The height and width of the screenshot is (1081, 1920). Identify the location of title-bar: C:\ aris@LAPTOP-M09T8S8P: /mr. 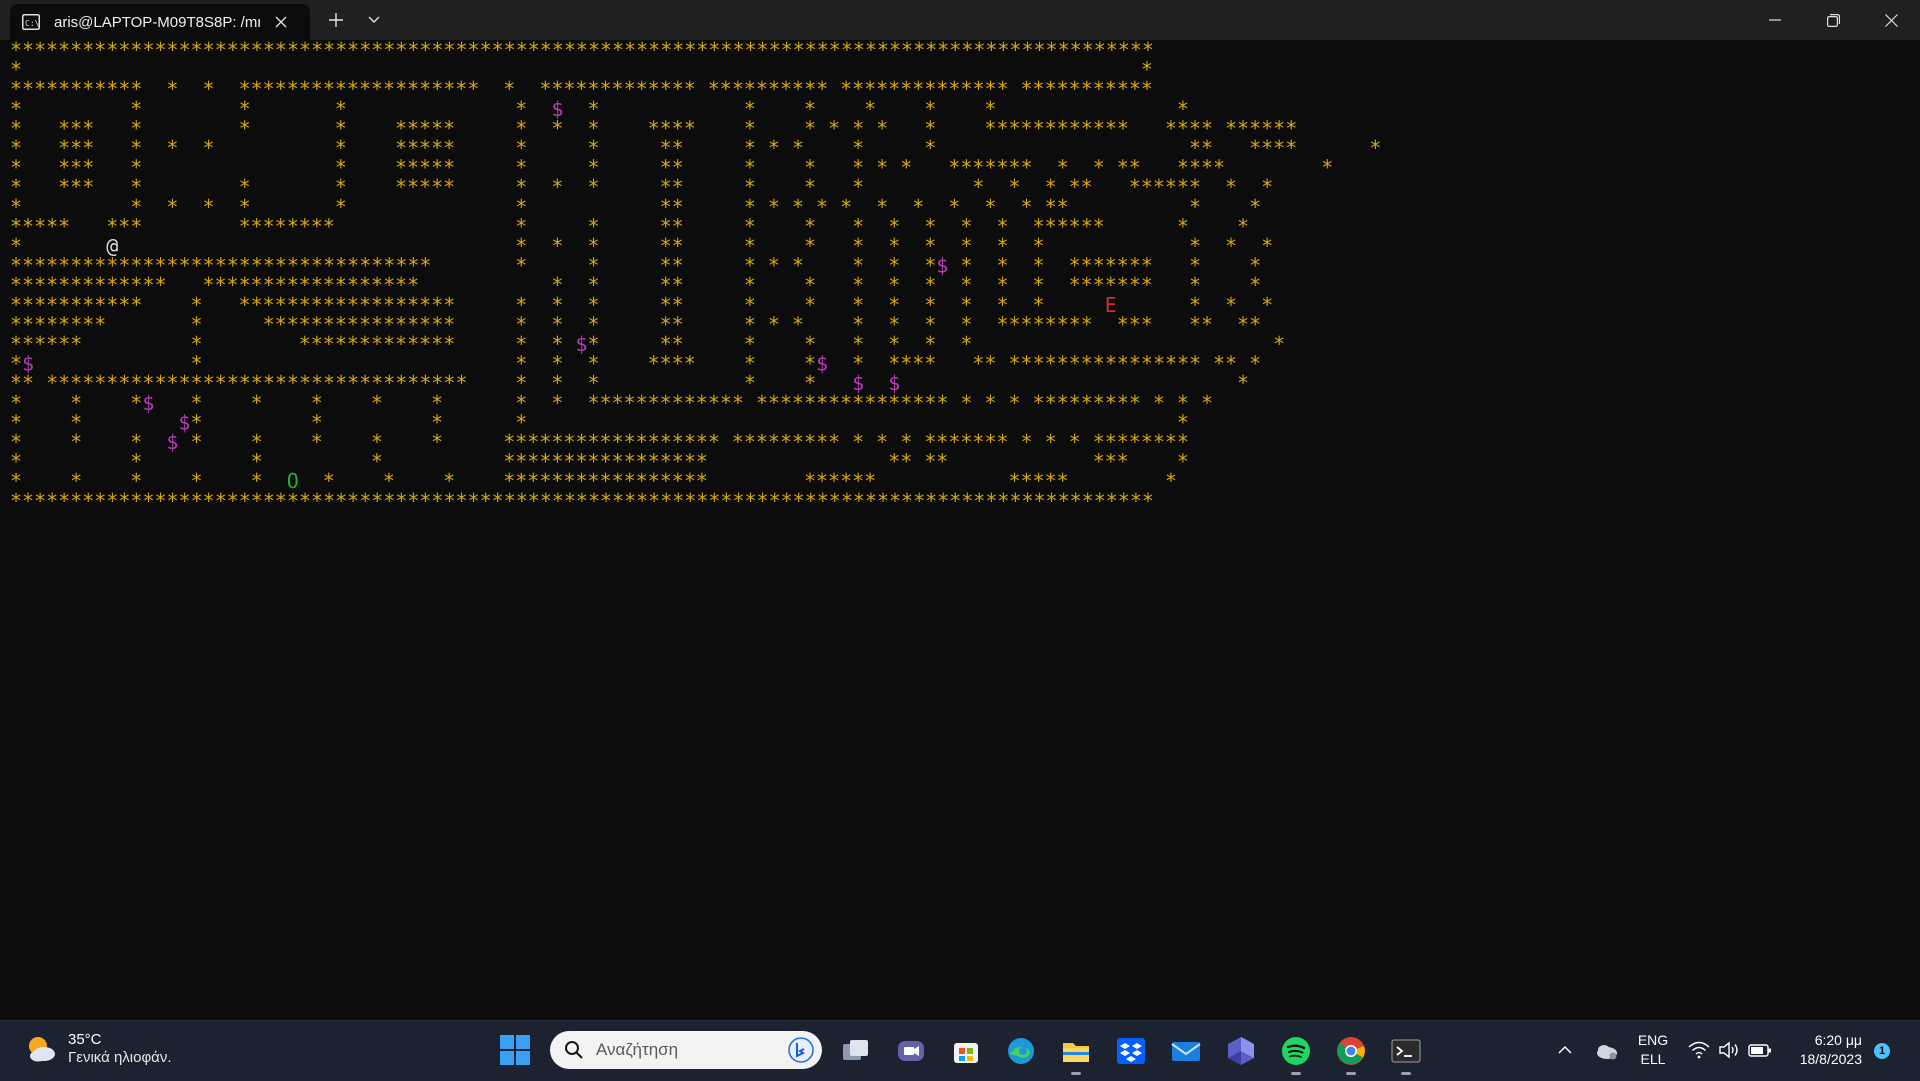
(960, 20).